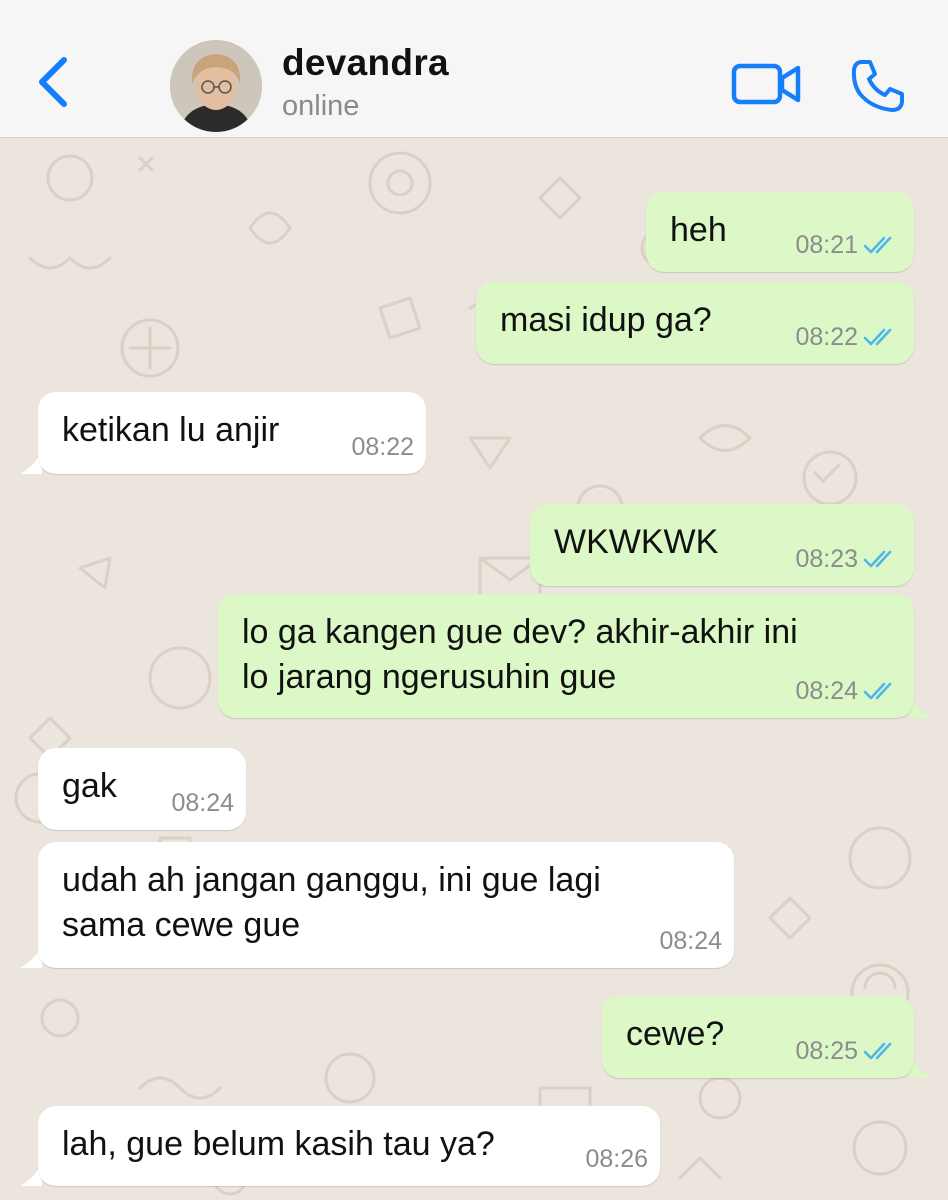  I want to click on message-text: lah, gue belum kasih tau ya?, so click(278, 1144).